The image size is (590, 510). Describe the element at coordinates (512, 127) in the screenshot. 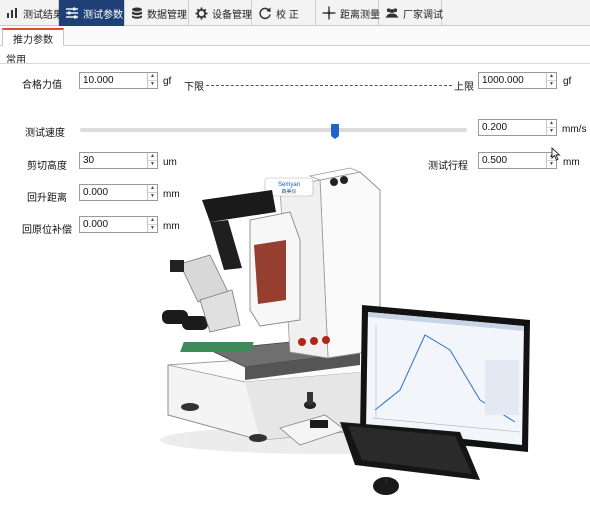

I see `test-speed-field` at that location.